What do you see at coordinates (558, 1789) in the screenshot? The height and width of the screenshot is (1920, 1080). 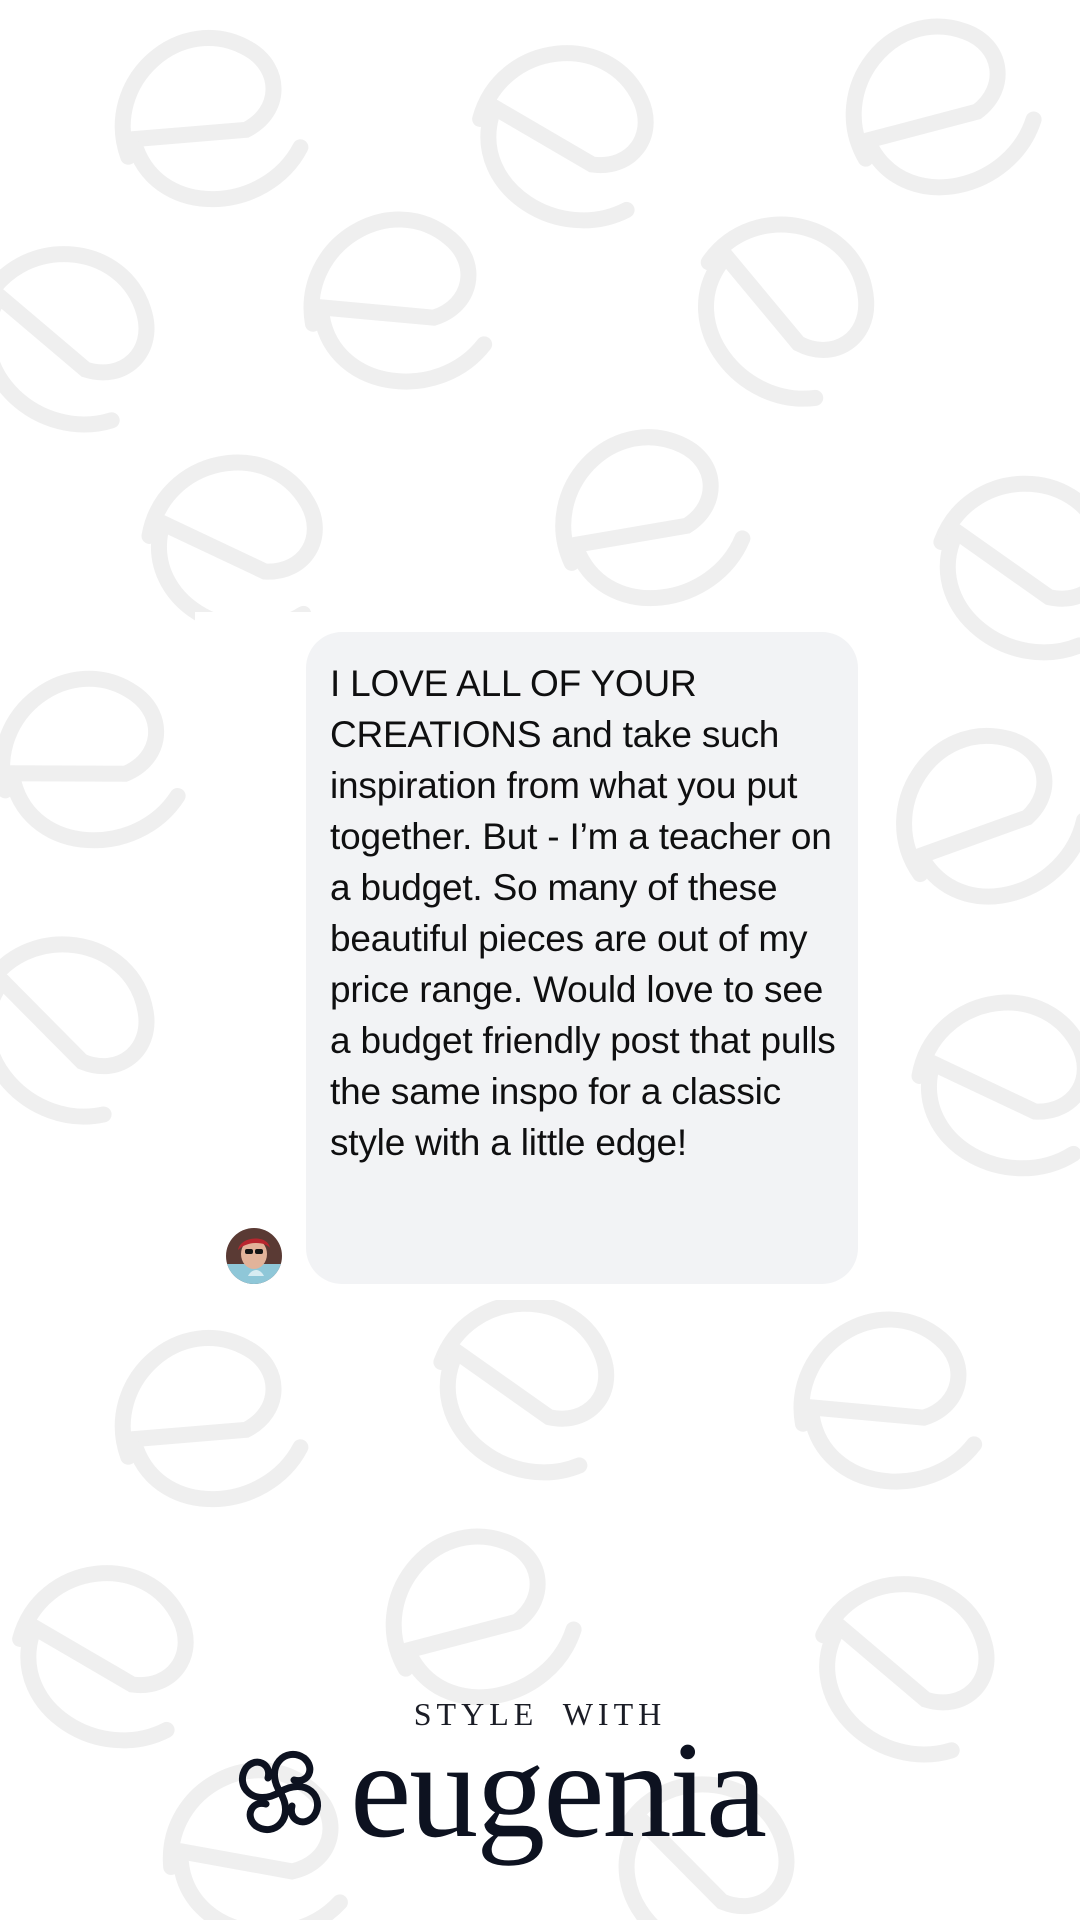 I see `brand-name: eugenia` at bounding box center [558, 1789].